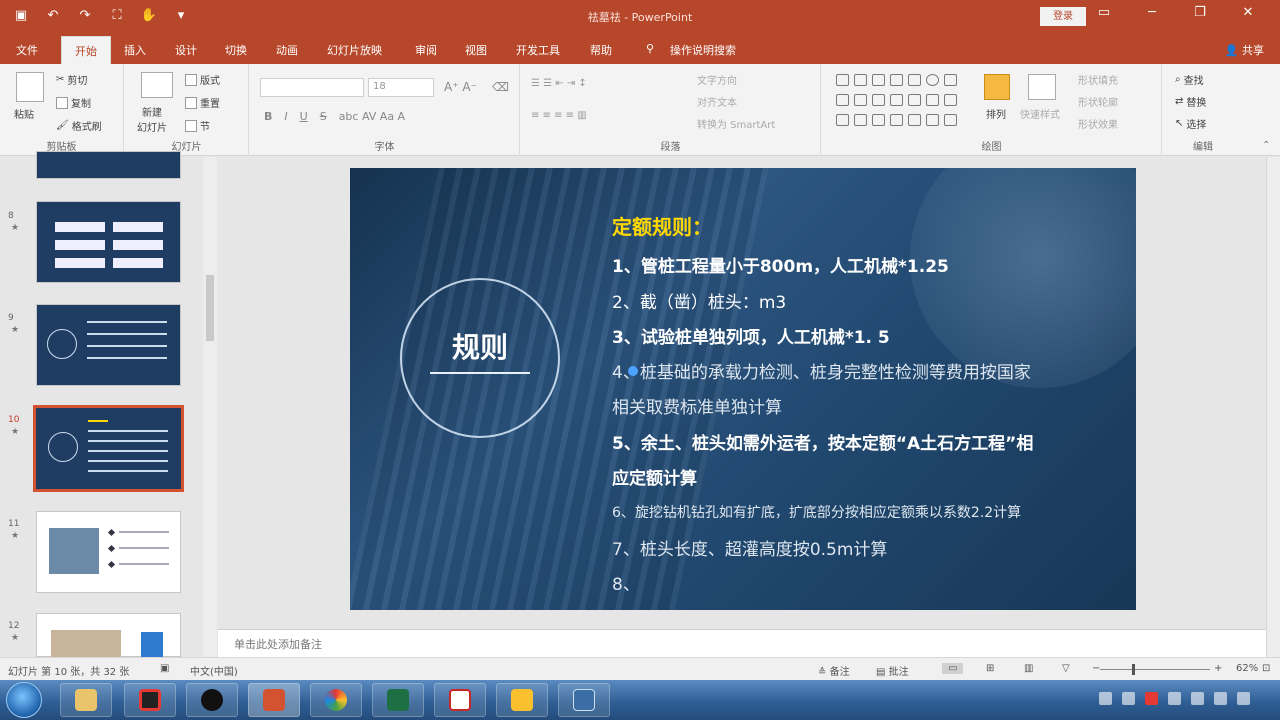 The width and height of the screenshot is (1280, 720). I want to click on quick-styles-button: 快速样式, so click(1040, 113).